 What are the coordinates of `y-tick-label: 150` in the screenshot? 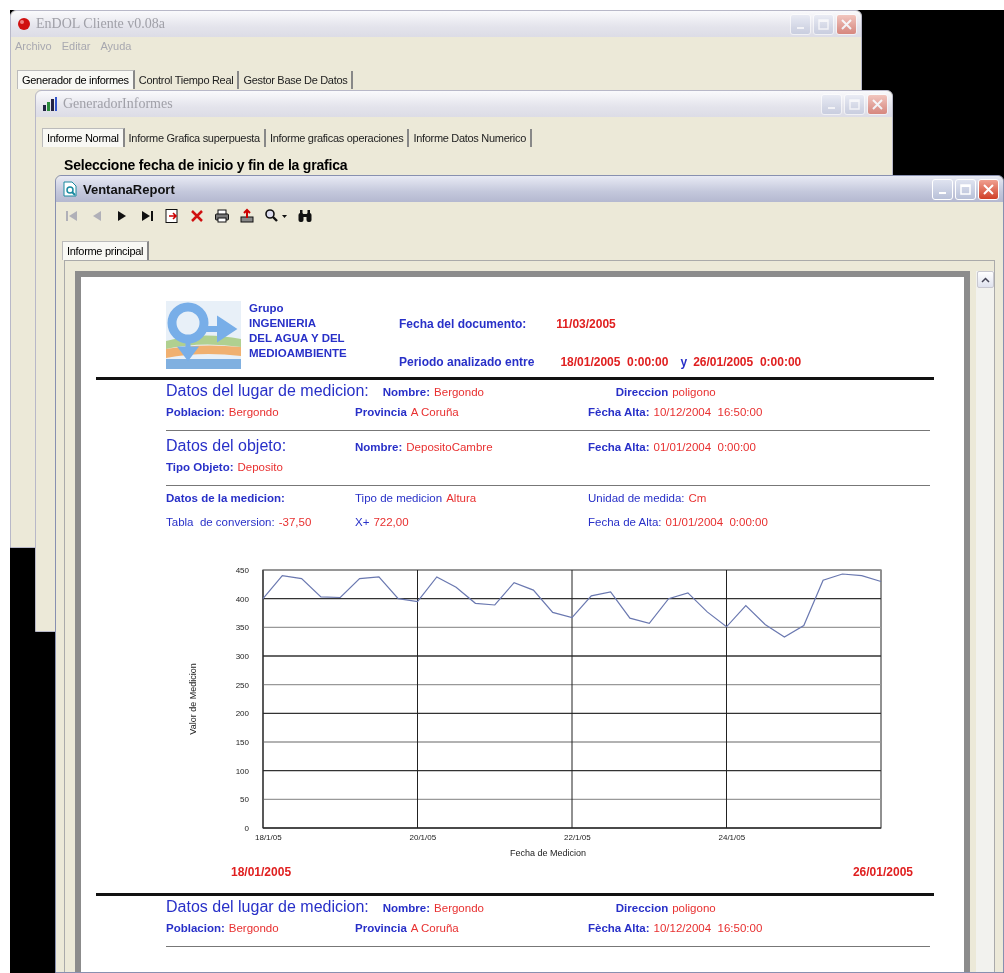 It's located at (242, 742).